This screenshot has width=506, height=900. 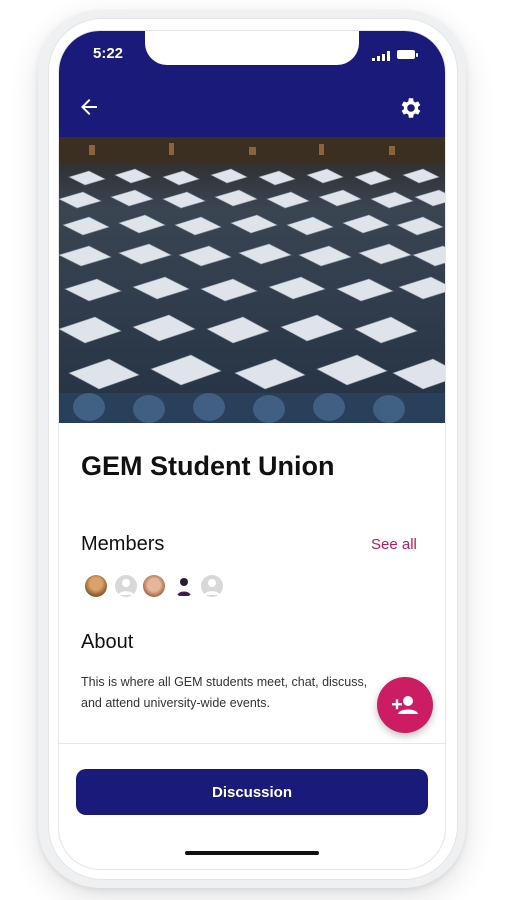 I want to click on notch, so click(x=252, y=48).